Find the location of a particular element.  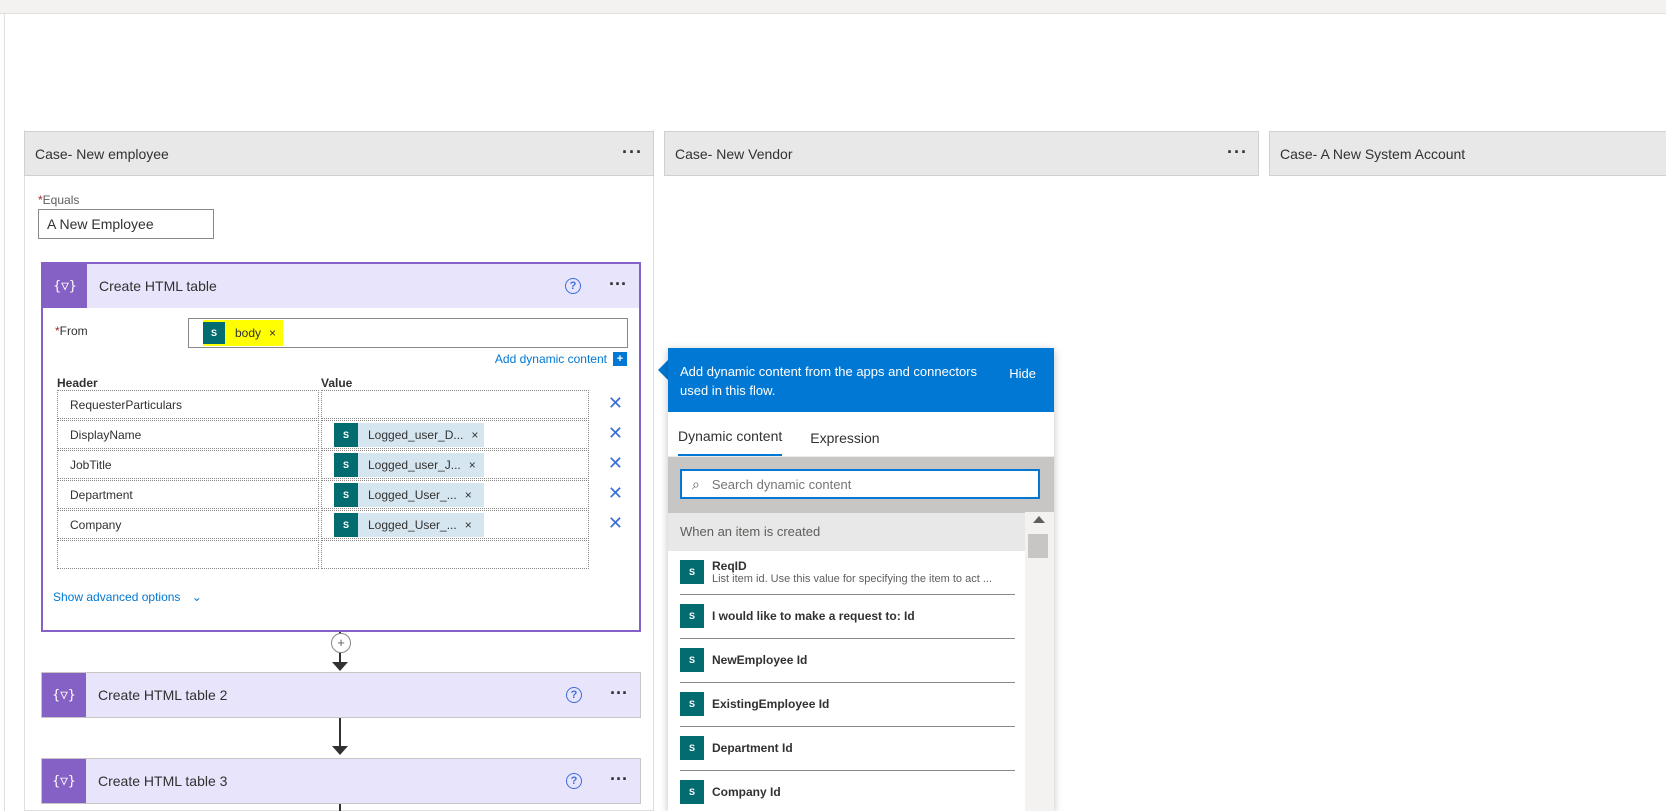

action-title: Create HTML table is located at coordinates (158, 286).